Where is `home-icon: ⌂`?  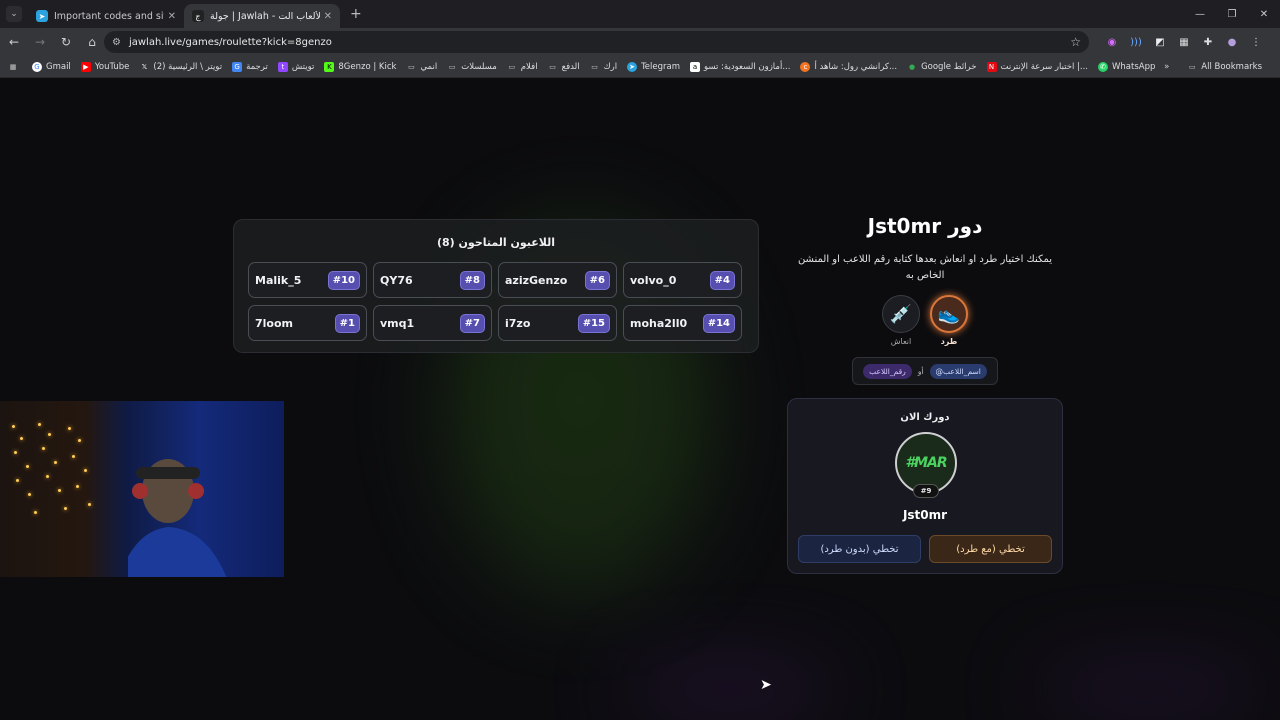
home-icon: ⌂ is located at coordinates (92, 42).